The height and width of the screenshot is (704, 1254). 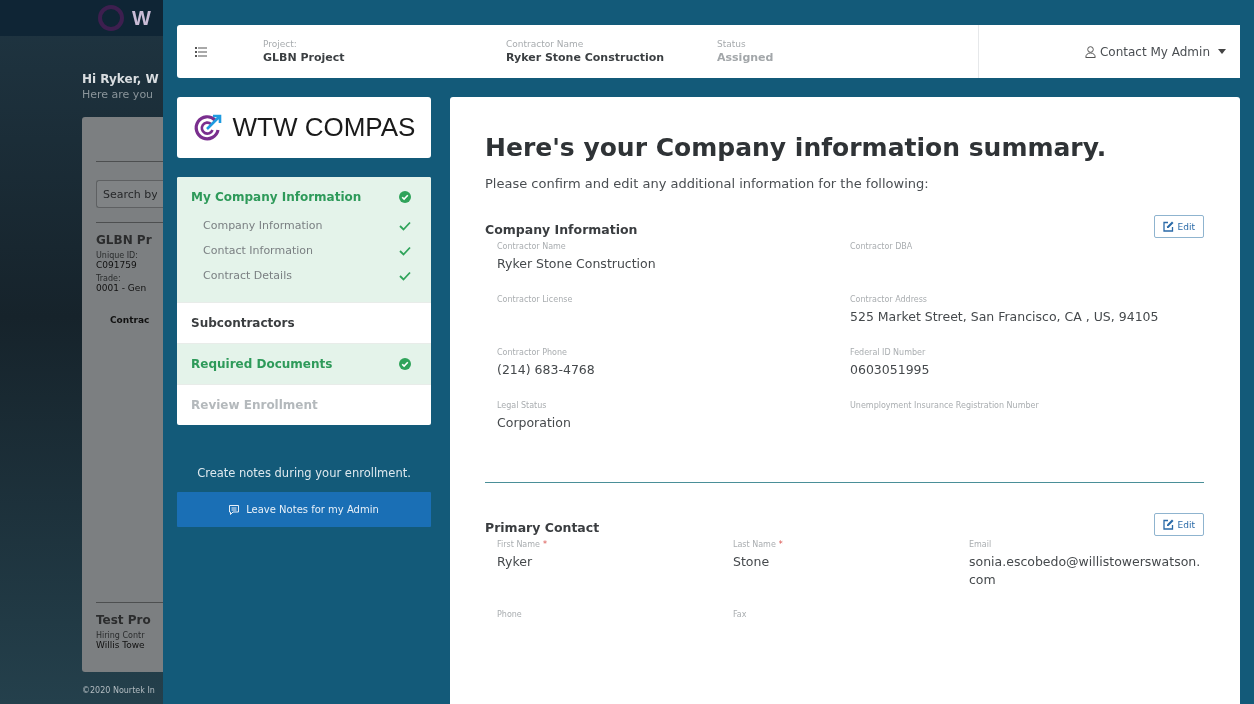 I want to click on field-label: Hiring Contr, so click(x=121, y=635).